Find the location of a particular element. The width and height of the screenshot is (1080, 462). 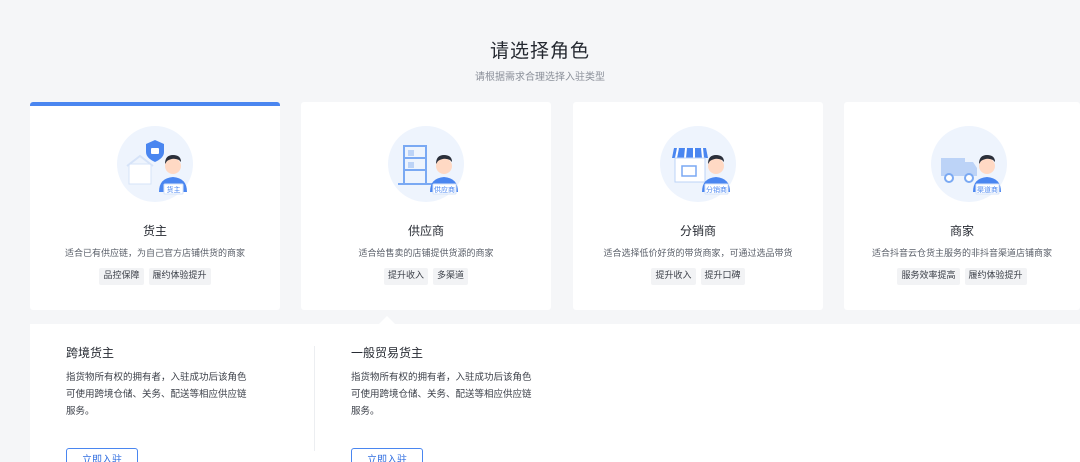

role-name: 商家 is located at coordinates (961, 231).